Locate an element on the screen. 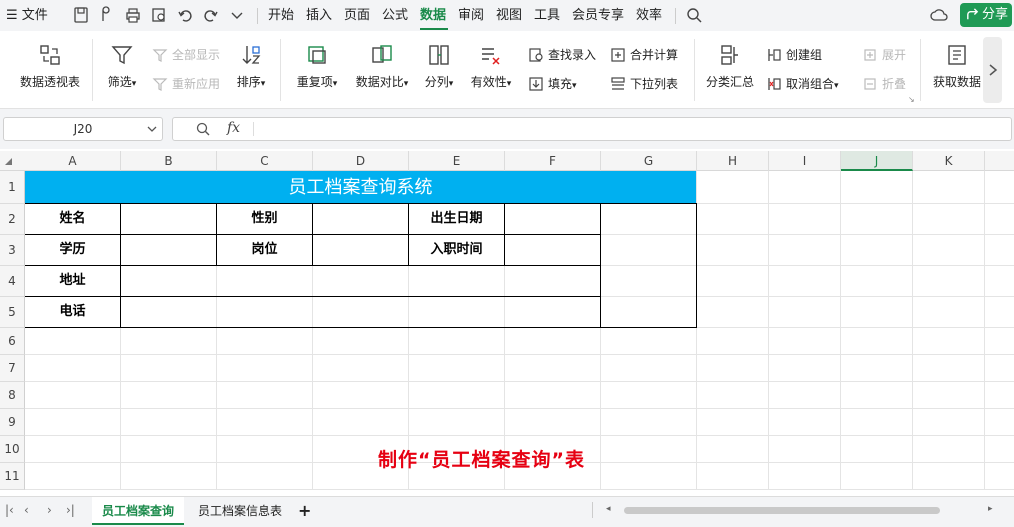 Image resolution: width=1014 pixels, height=527 pixels. prev-sheet-icon: ‹ is located at coordinates (26, 510).